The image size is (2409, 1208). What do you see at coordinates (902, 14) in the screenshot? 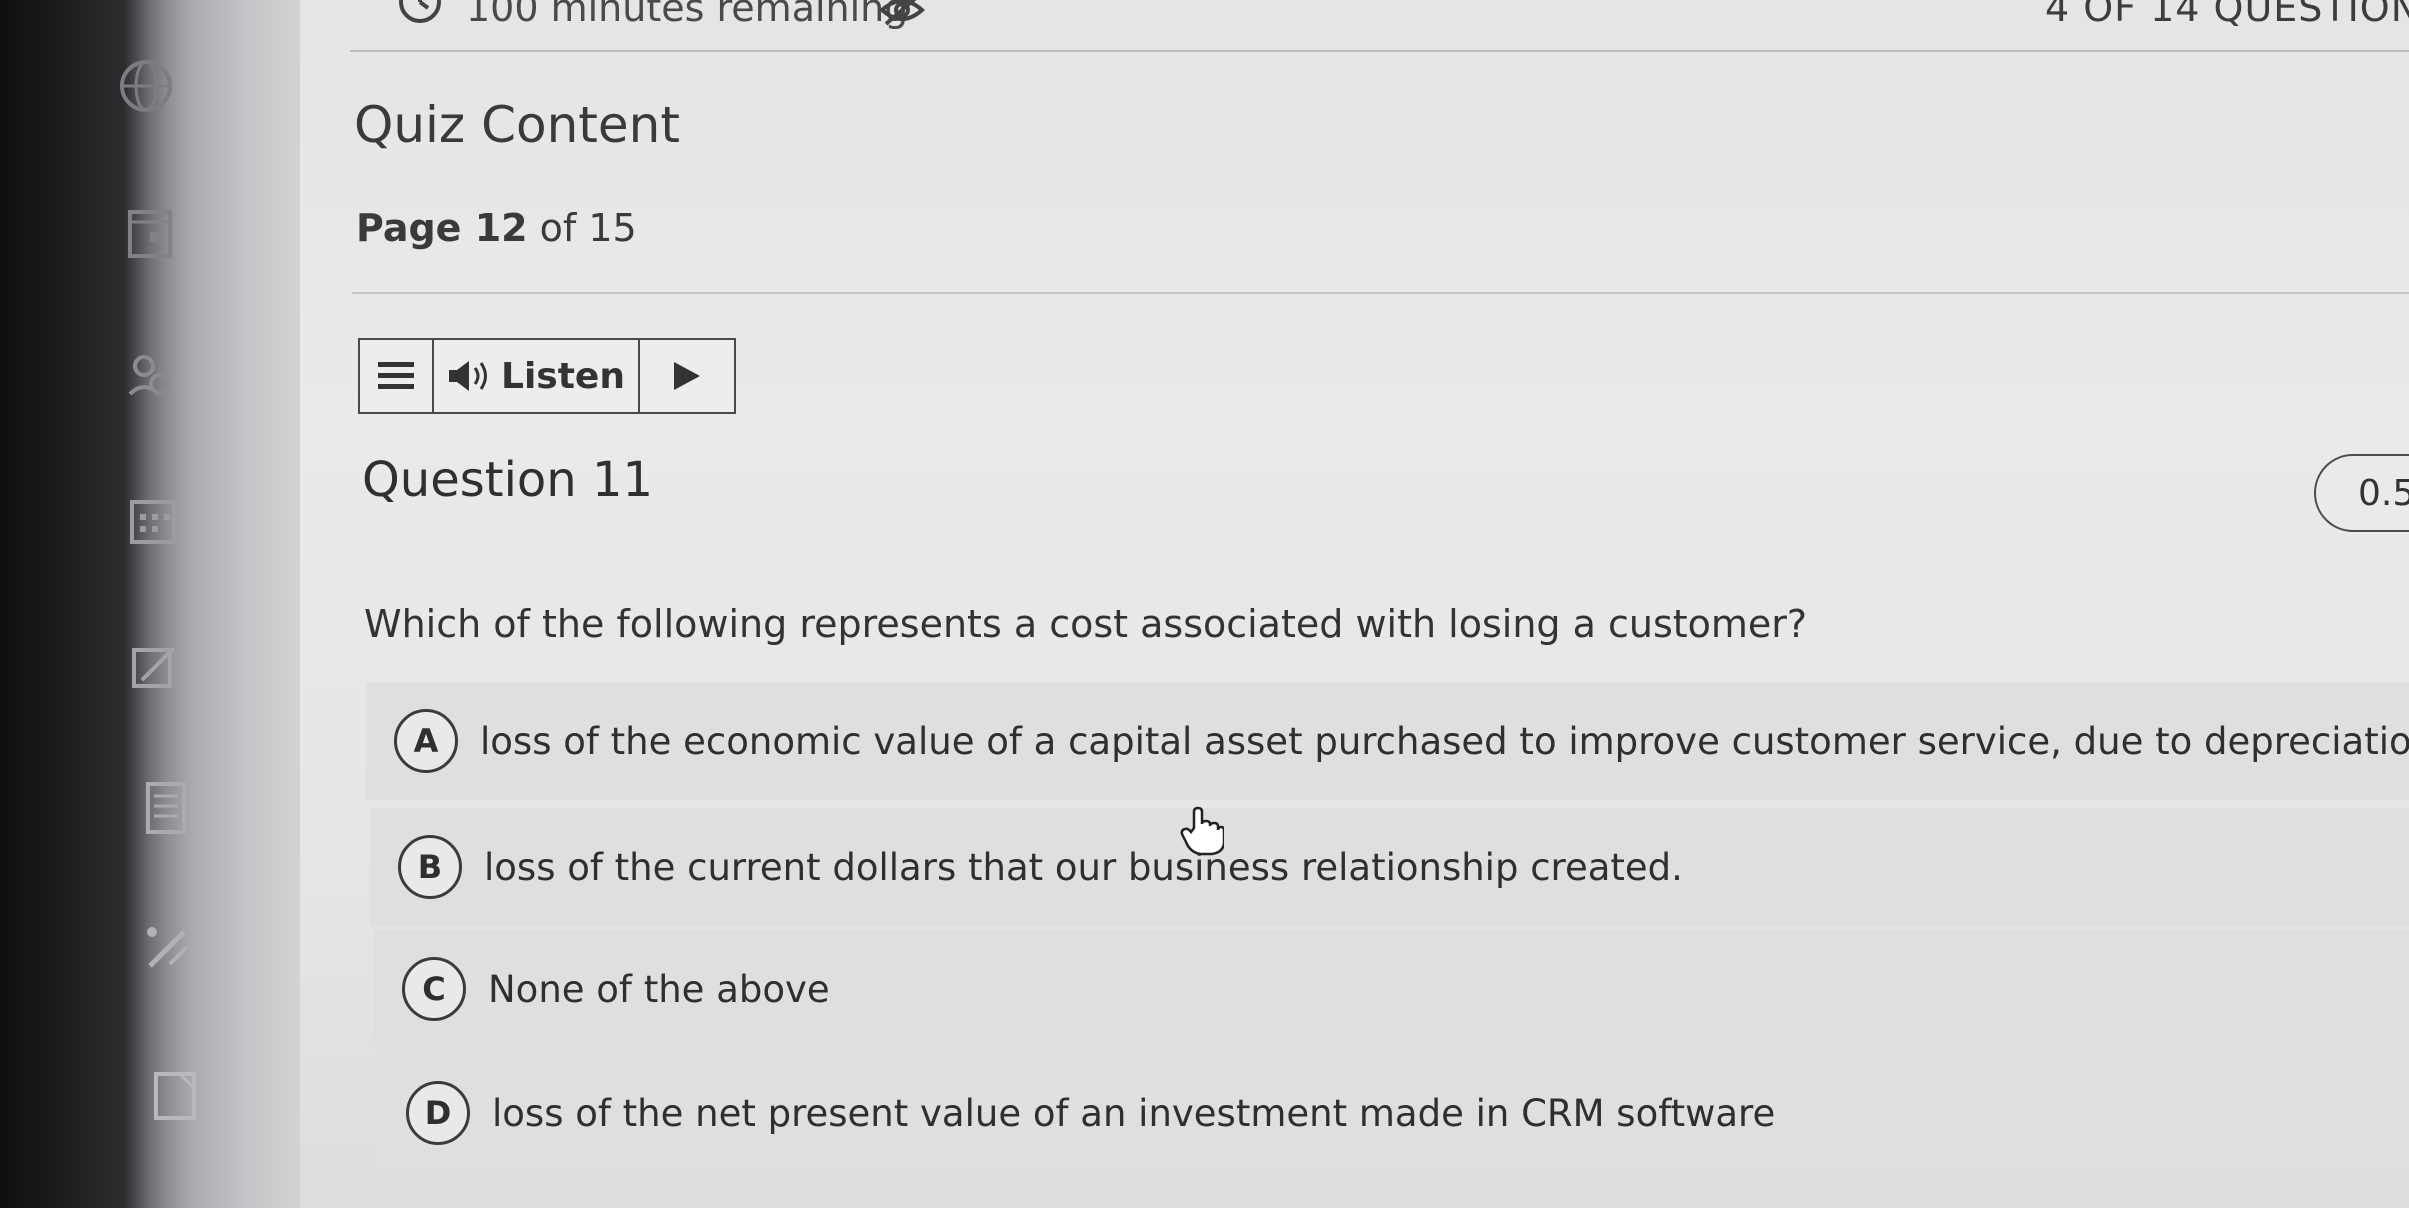
I see `eye-slash-icon` at bounding box center [902, 14].